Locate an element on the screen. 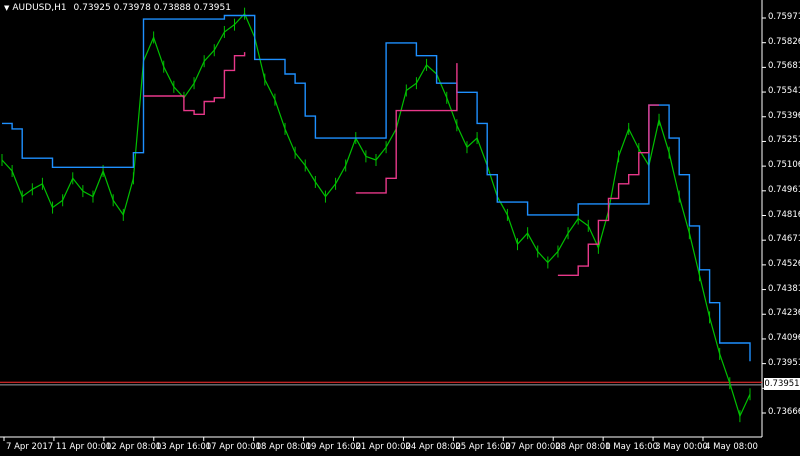  y-tick-label: 0.75681 is located at coordinates (784, 66).